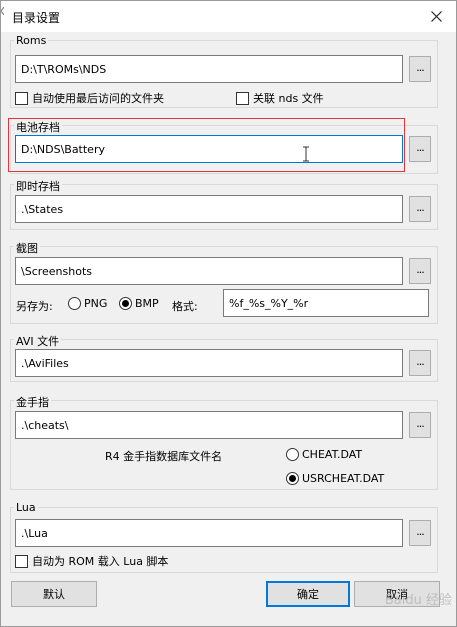 The width and height of the screenshot is (457, 627). What do you see at coordinates (326, 303) in the screenshot?
I see `format-input: %f_%s_%Y_%r` at bounding box center [326, 303].